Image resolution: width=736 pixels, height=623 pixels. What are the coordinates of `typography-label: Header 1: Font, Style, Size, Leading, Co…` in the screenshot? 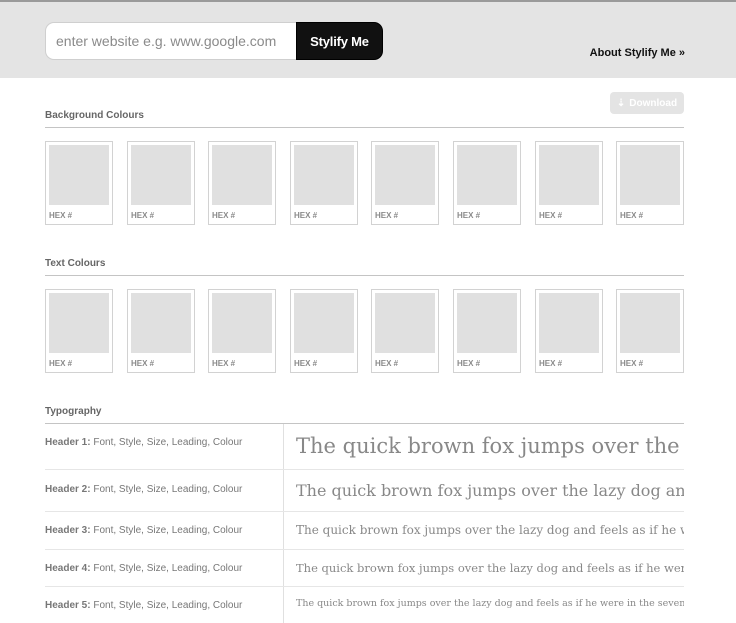 It's located at (143, 442).